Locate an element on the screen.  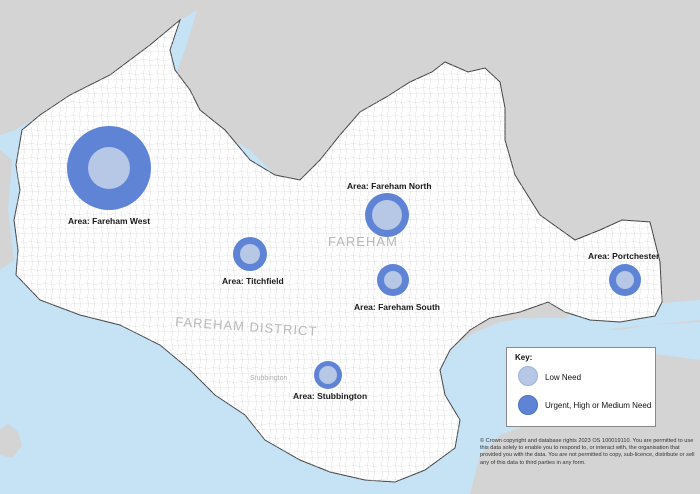
area-marker-fareham-west-inner is located at coordinates (109, 168).